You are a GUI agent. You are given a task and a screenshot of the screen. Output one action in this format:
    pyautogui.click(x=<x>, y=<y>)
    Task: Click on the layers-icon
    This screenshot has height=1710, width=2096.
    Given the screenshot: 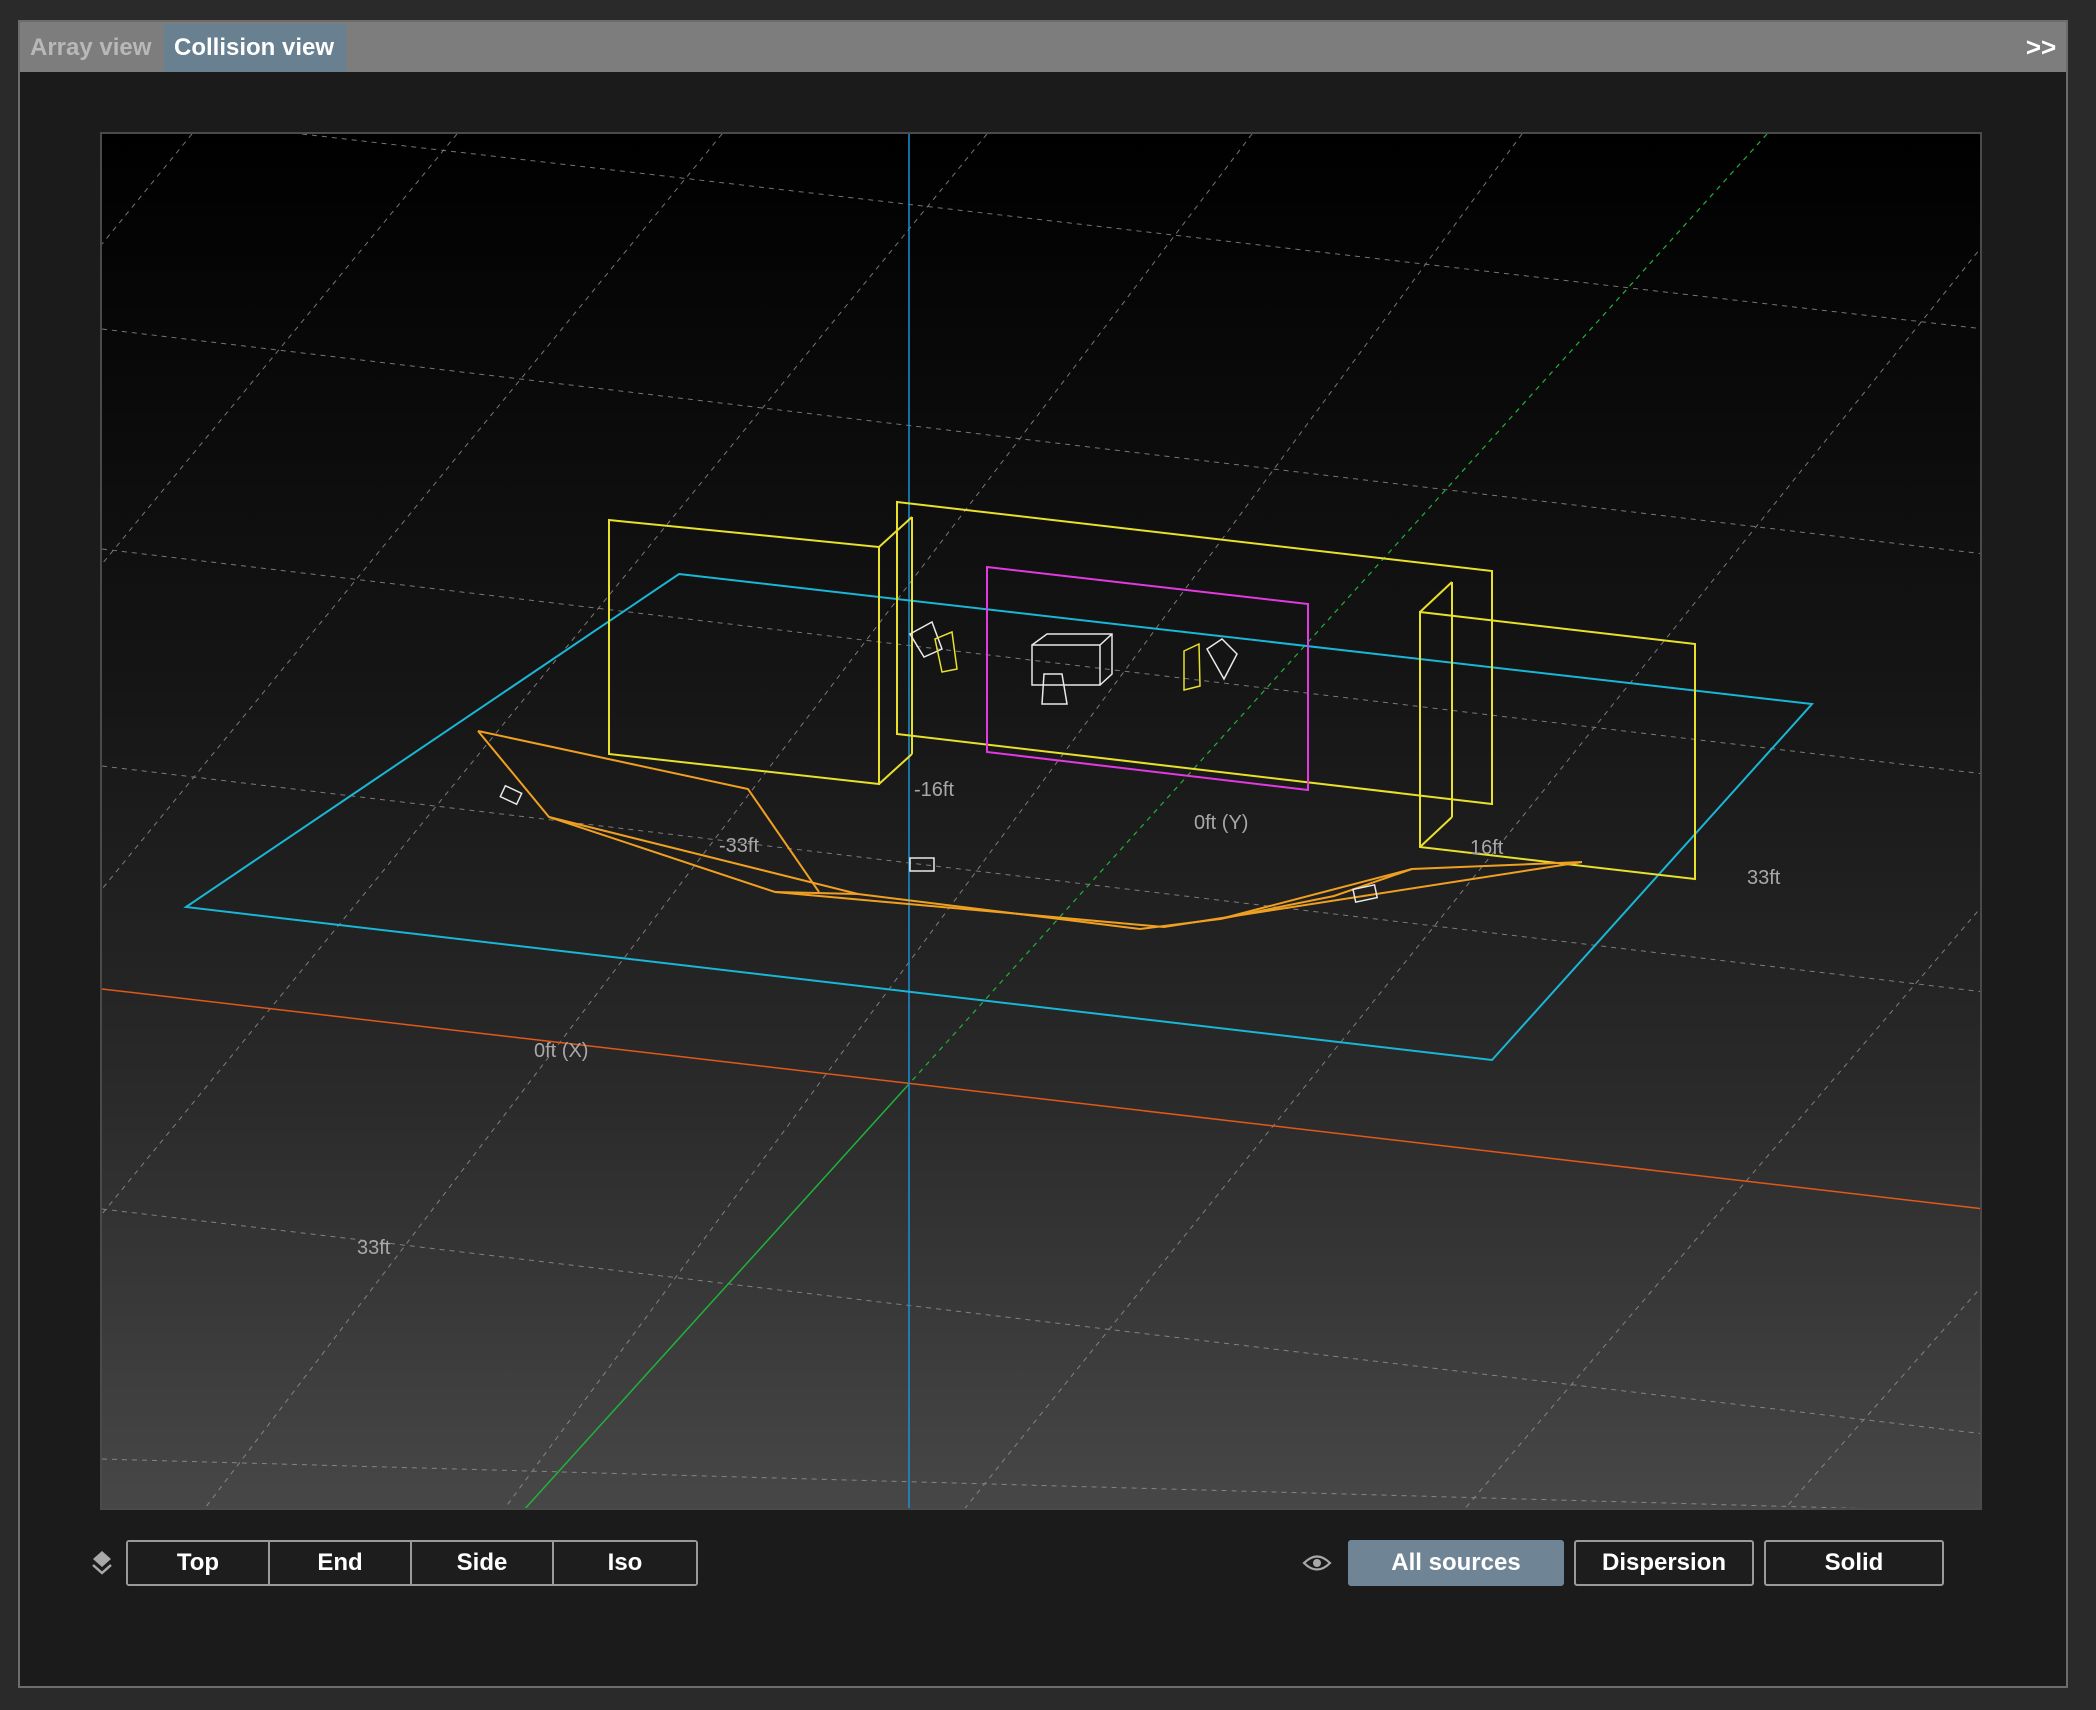 What is the action you would take?
    pyautogui.click(x=102, y=1563)
    